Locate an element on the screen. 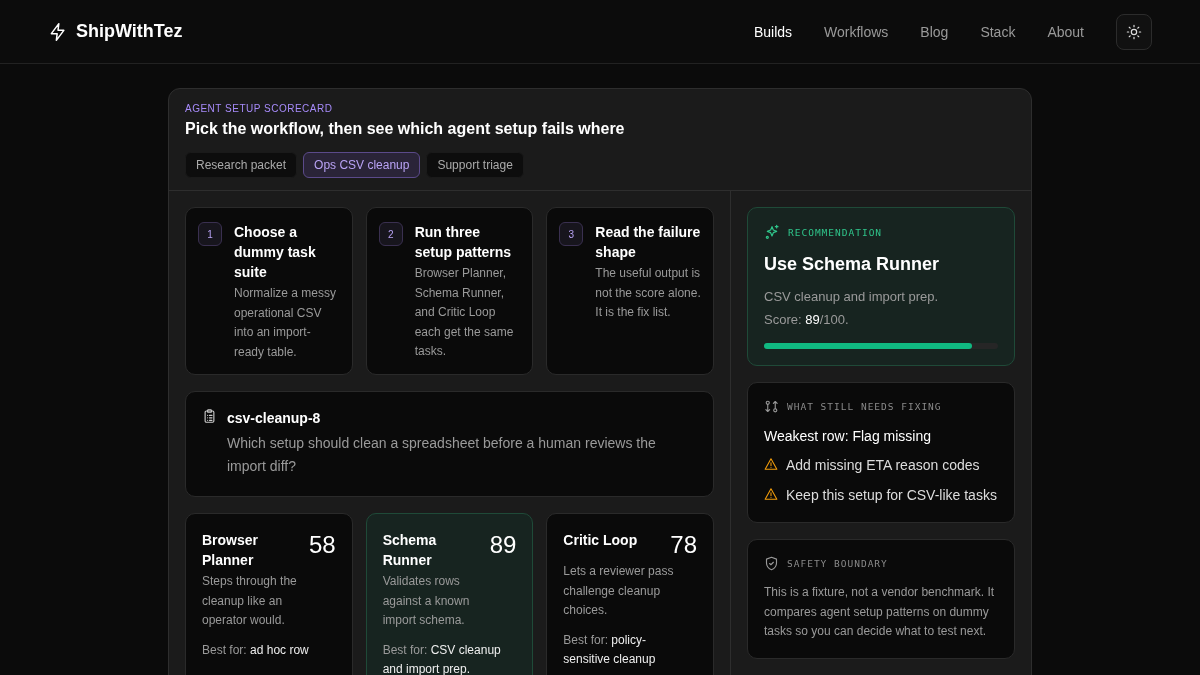 The width and height of the screenshot is (1200, 675). weakest-row-text: Weakest row: Flag missing is located at coordinates (848, 436).